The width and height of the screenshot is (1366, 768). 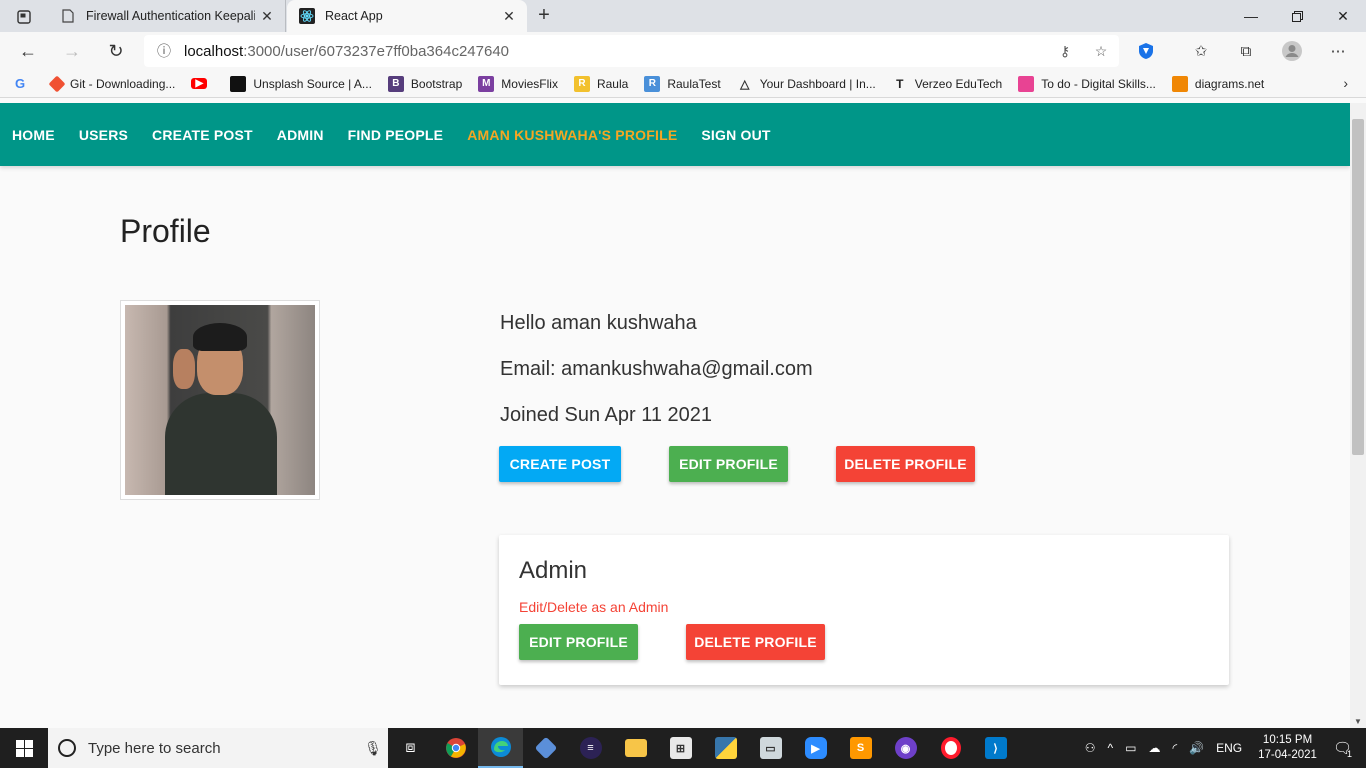 What do you see at coordinates (860, 748) in the screenshot?
I see `sublime-icon: S` at bounding box center [860, 748].